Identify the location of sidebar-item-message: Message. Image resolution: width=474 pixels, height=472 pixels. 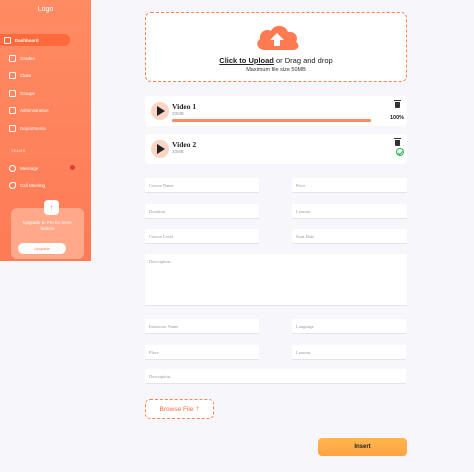
(23, 168).